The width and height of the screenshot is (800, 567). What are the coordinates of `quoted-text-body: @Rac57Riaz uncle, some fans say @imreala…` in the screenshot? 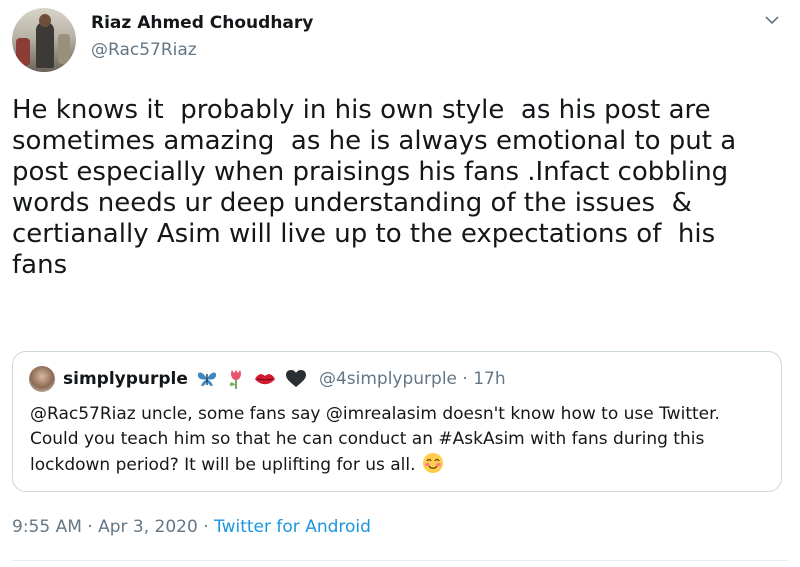 It's located at (375, 439).